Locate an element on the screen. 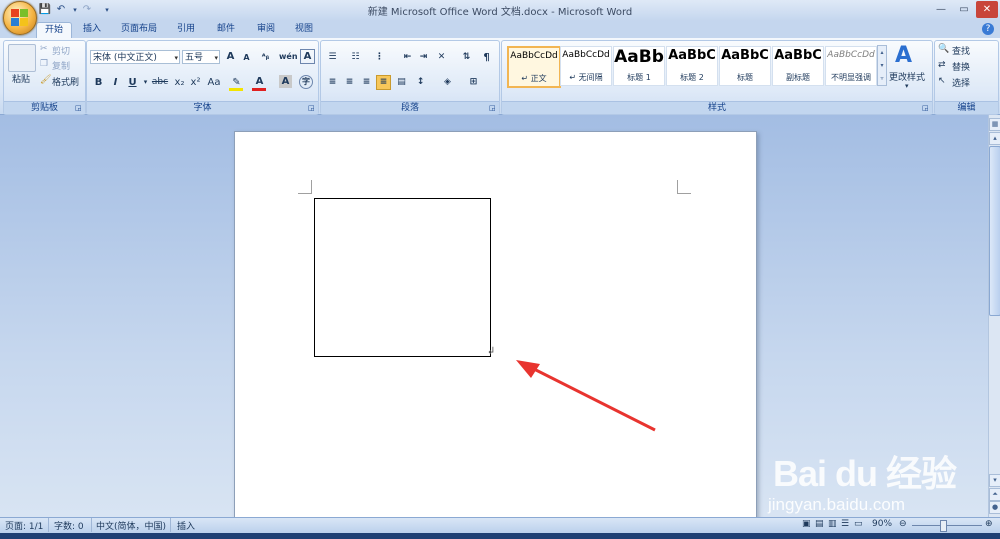 The height and width of the screenshot is (539, 1000). find-icon: 🔍 is located at coordinates (943, 49).